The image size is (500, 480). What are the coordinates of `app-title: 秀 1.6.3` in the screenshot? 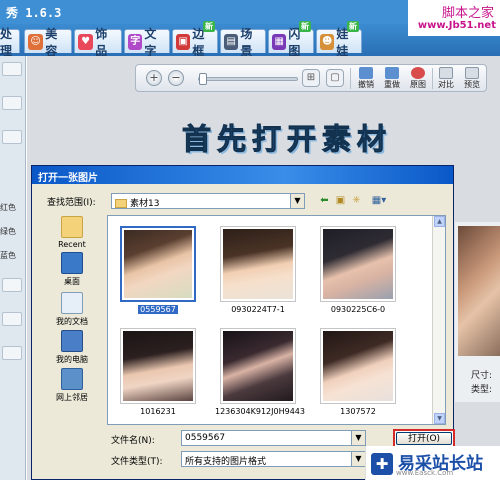 It's located at (34, 13).